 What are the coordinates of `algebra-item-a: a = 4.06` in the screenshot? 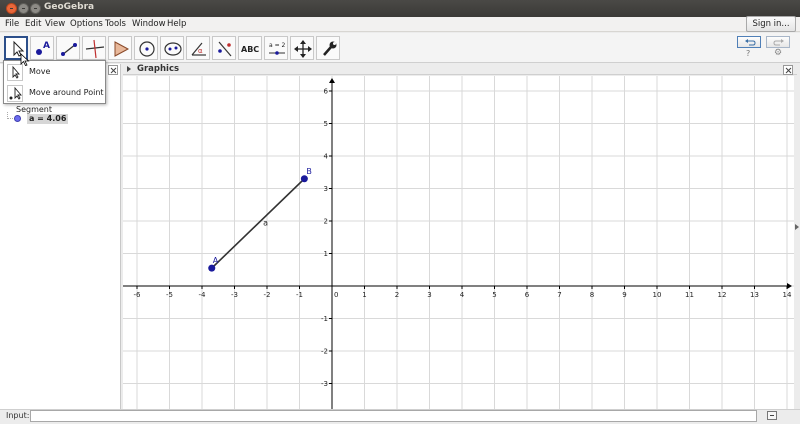 It's located at (48, 119).